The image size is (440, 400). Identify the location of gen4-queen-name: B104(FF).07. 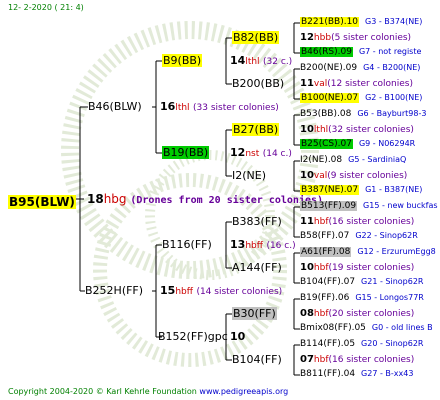
(328, 282).